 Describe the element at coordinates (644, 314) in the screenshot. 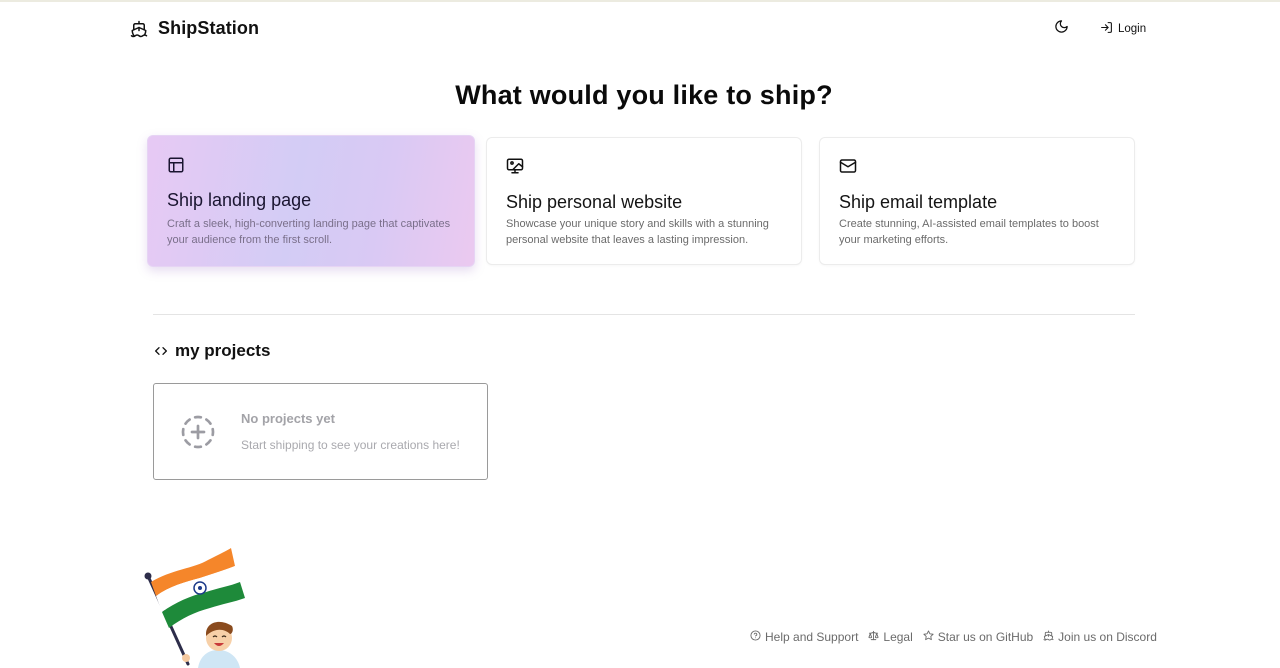

I see `section-divider` at that location.